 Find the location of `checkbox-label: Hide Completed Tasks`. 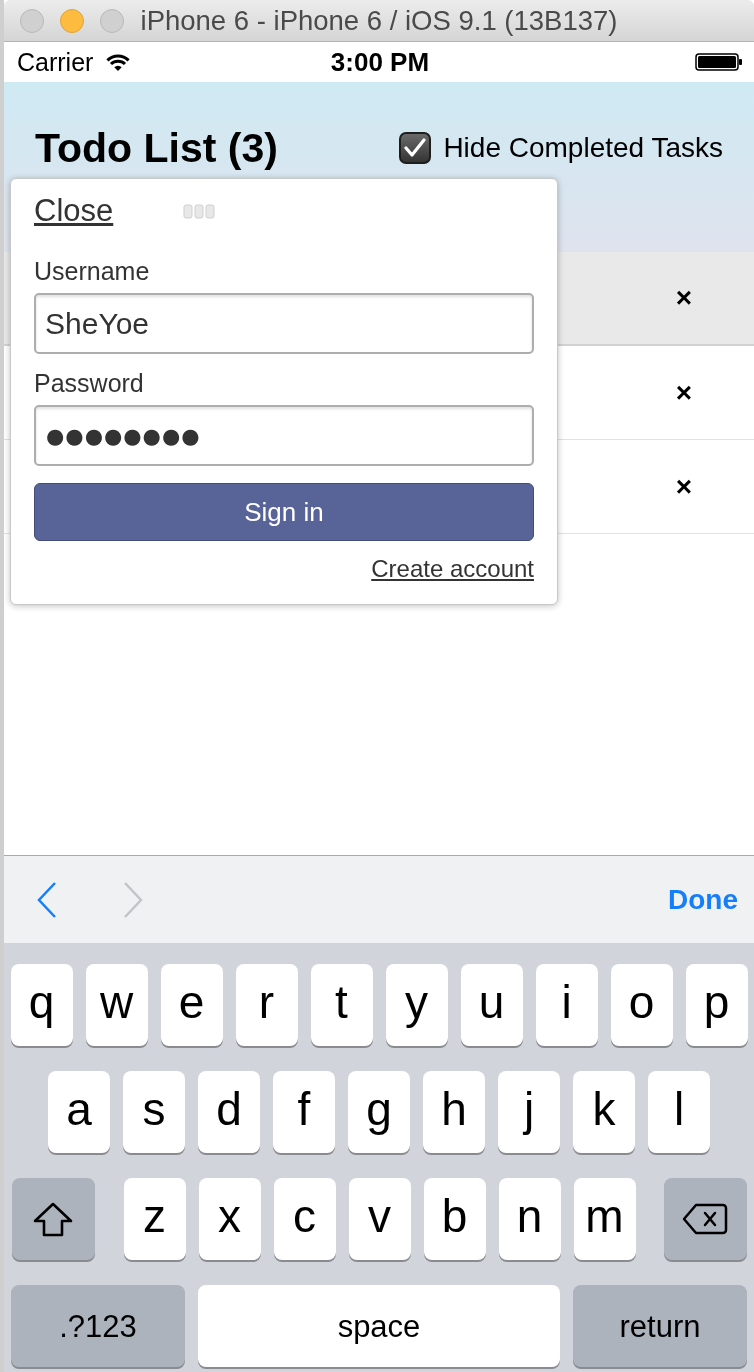

checkbox-label: Hide Completed Tasks is located at coordinates (583, 148).